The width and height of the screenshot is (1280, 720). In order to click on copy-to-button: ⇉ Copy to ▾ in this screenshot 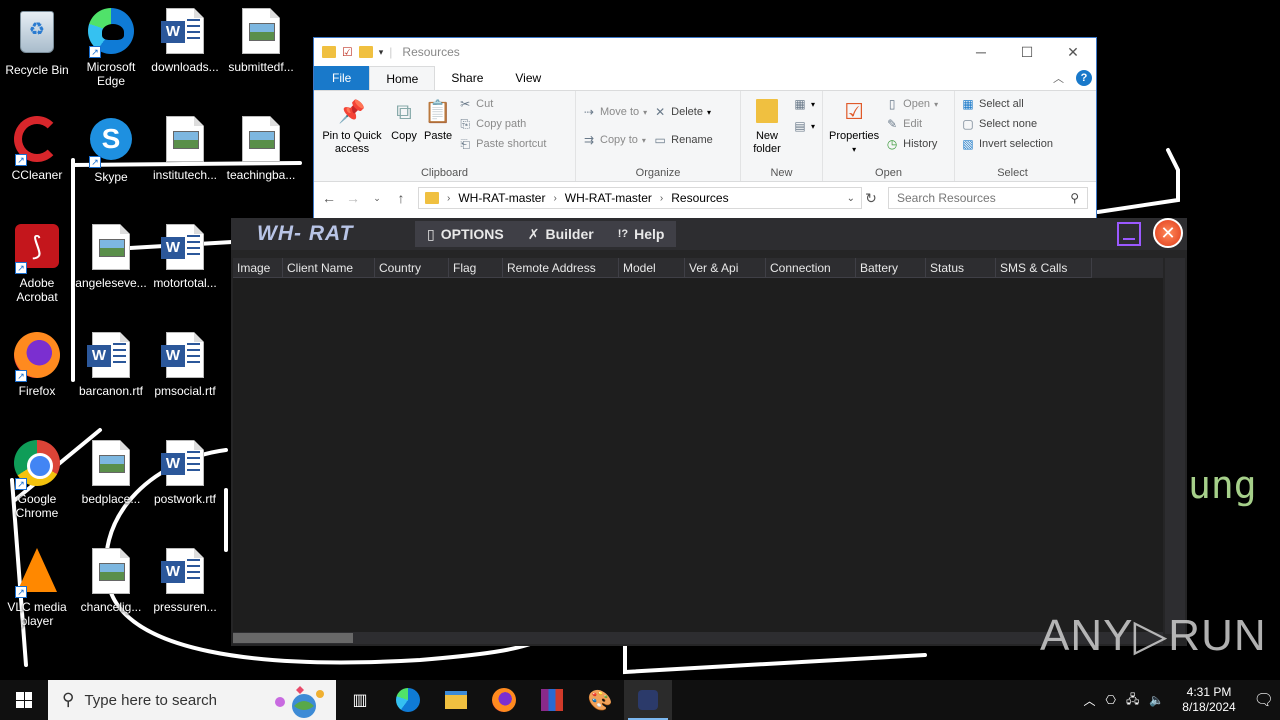, I will do `click(614, 140)`.